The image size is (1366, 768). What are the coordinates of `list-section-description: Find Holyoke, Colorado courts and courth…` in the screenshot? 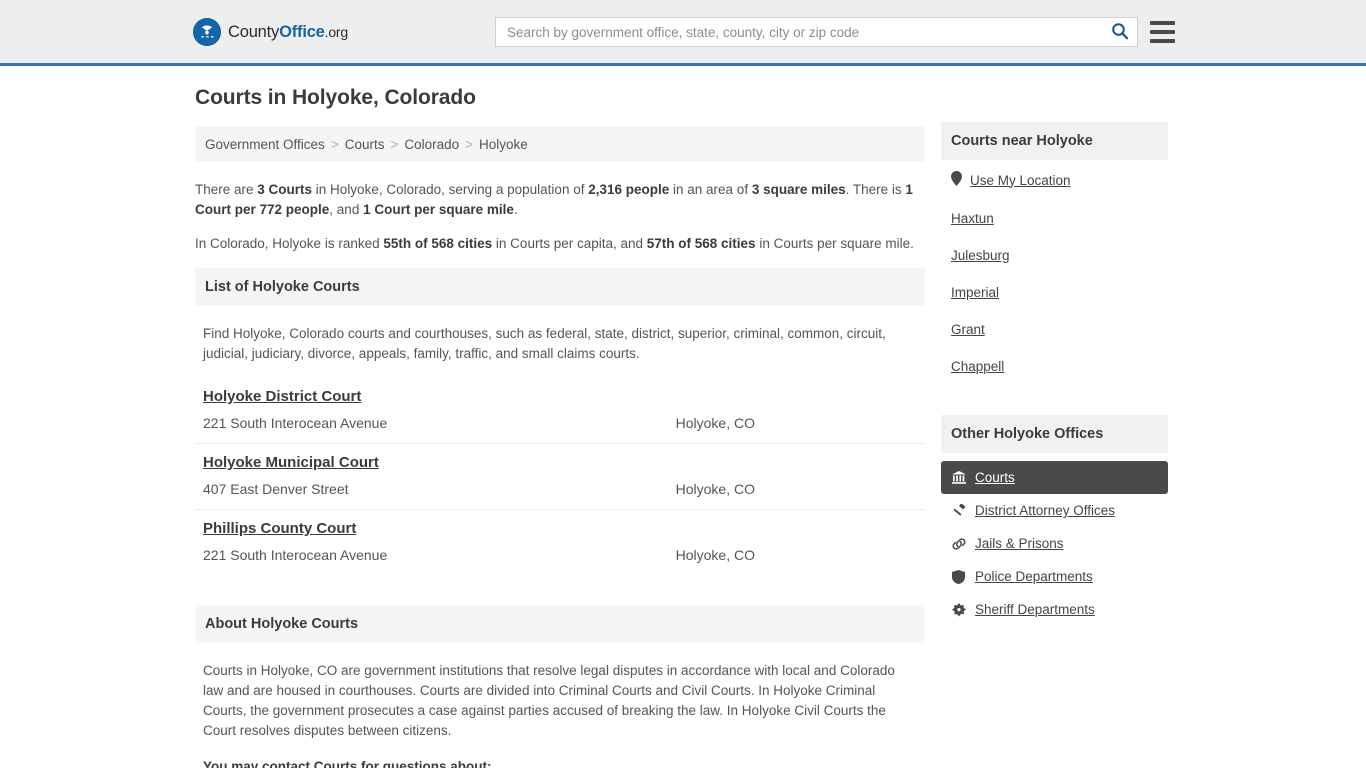 It's located at (544, 343).